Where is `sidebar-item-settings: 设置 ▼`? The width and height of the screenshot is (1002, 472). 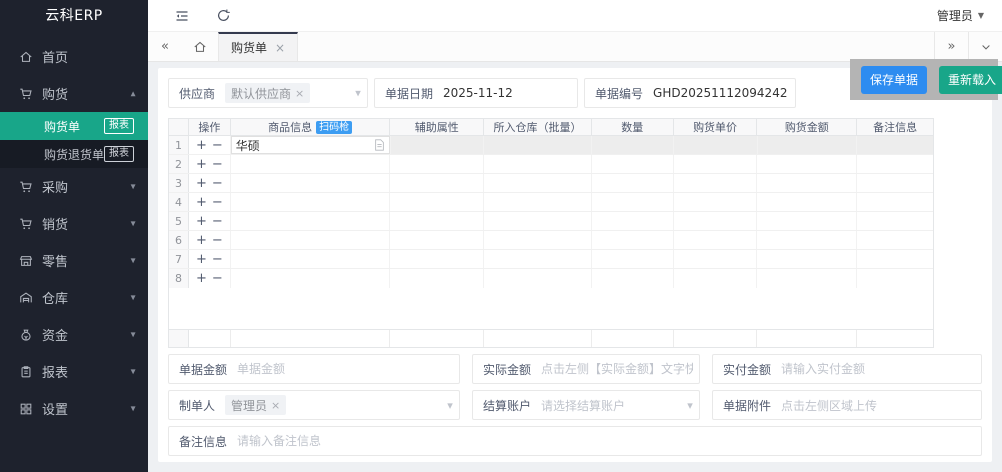 sidebar-item-settings: 设置 ▼ is located at coordinates (74, 408).